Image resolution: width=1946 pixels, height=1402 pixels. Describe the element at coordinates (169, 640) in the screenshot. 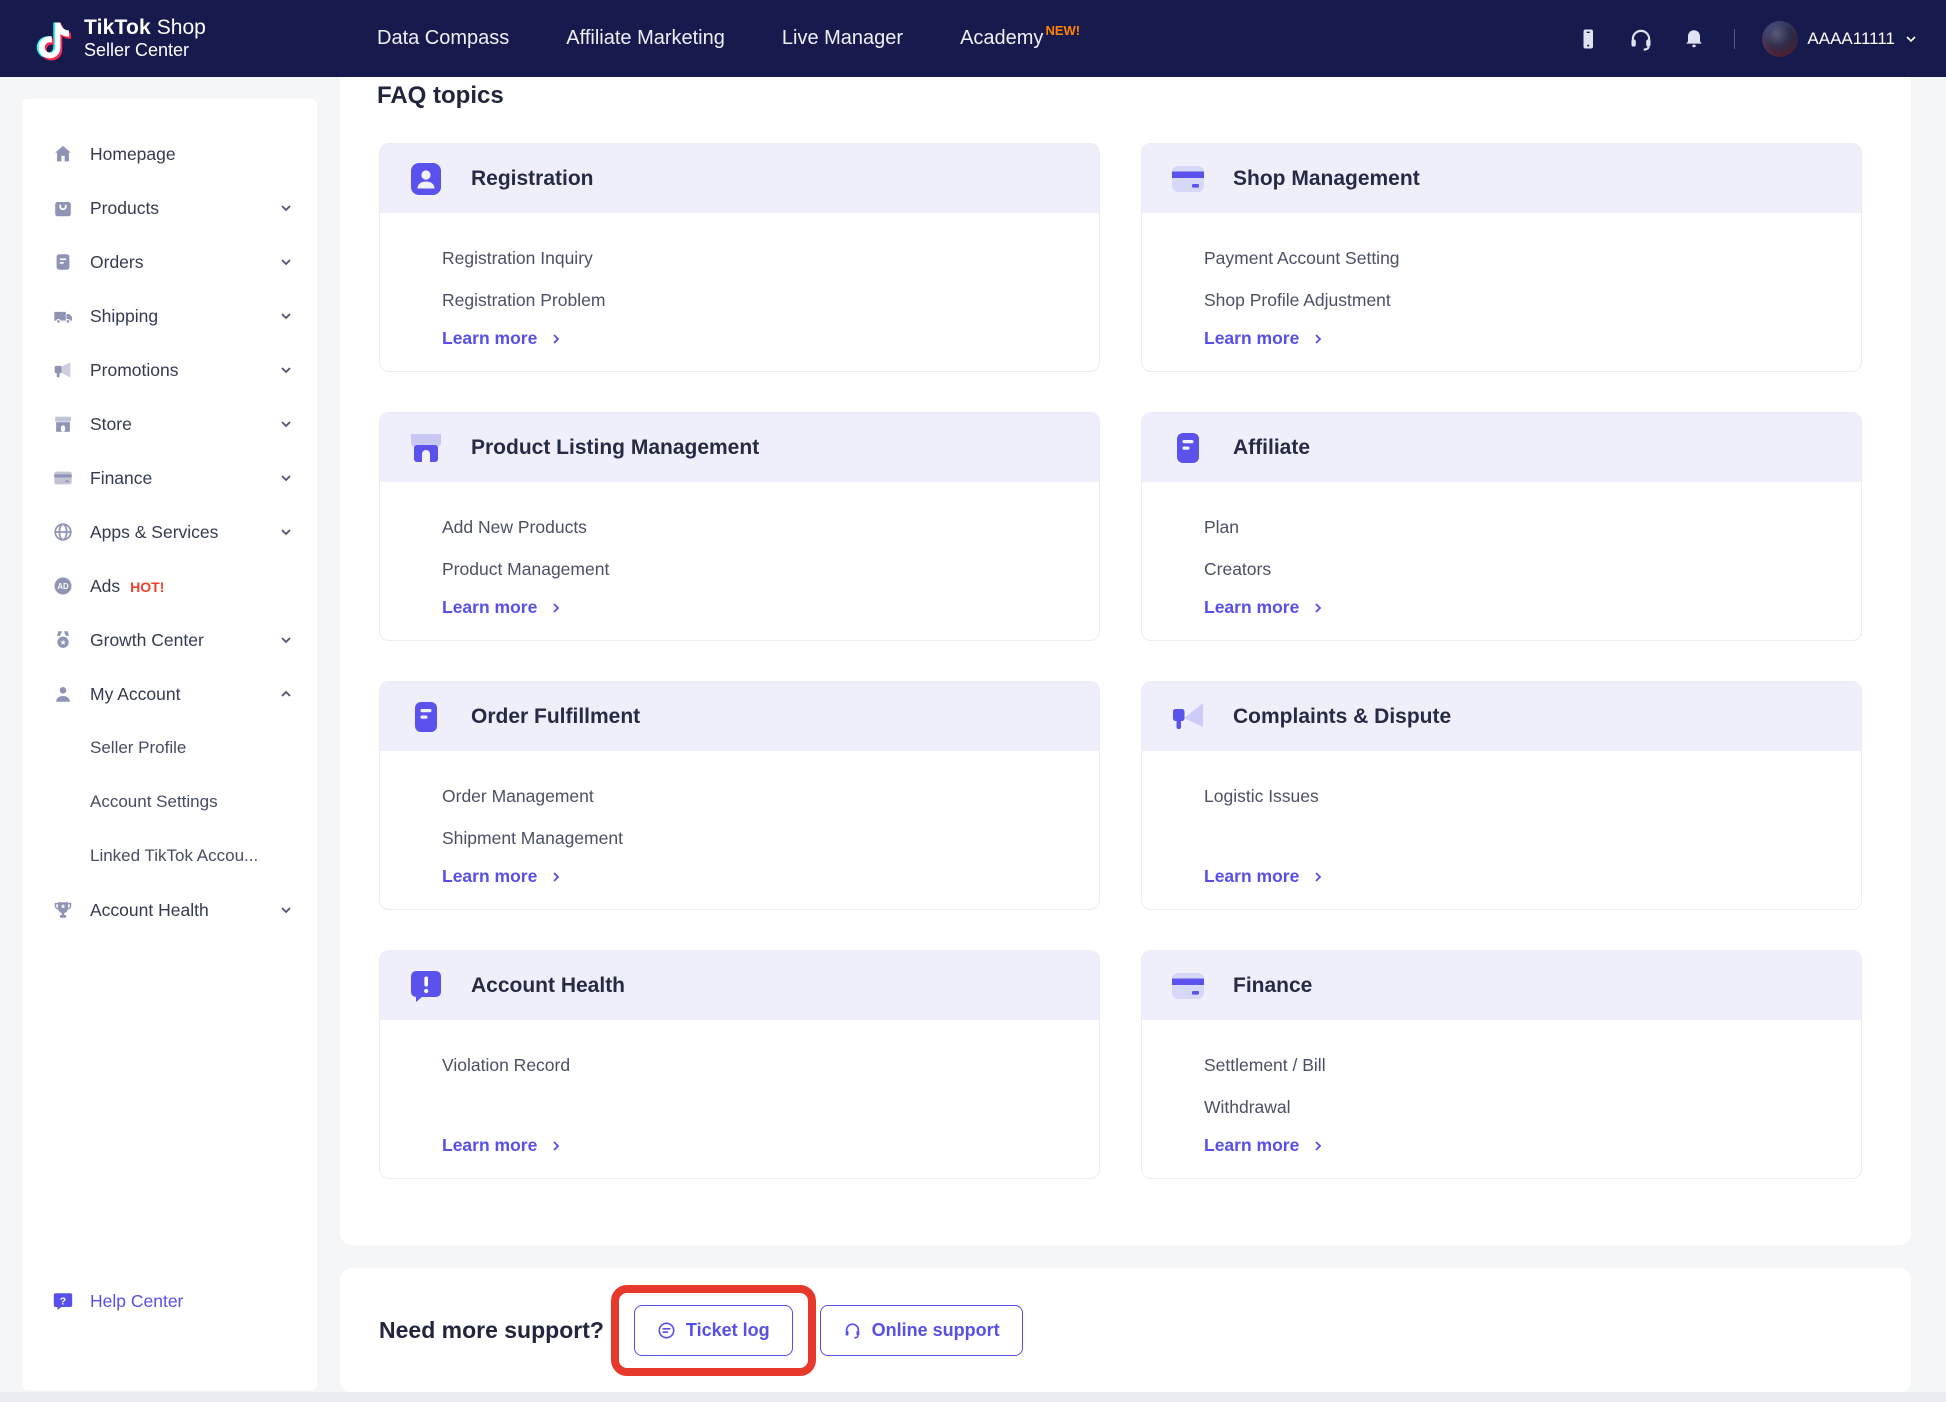

I see `sidebar-item-growth-center: ★ Growth Center` at that location.